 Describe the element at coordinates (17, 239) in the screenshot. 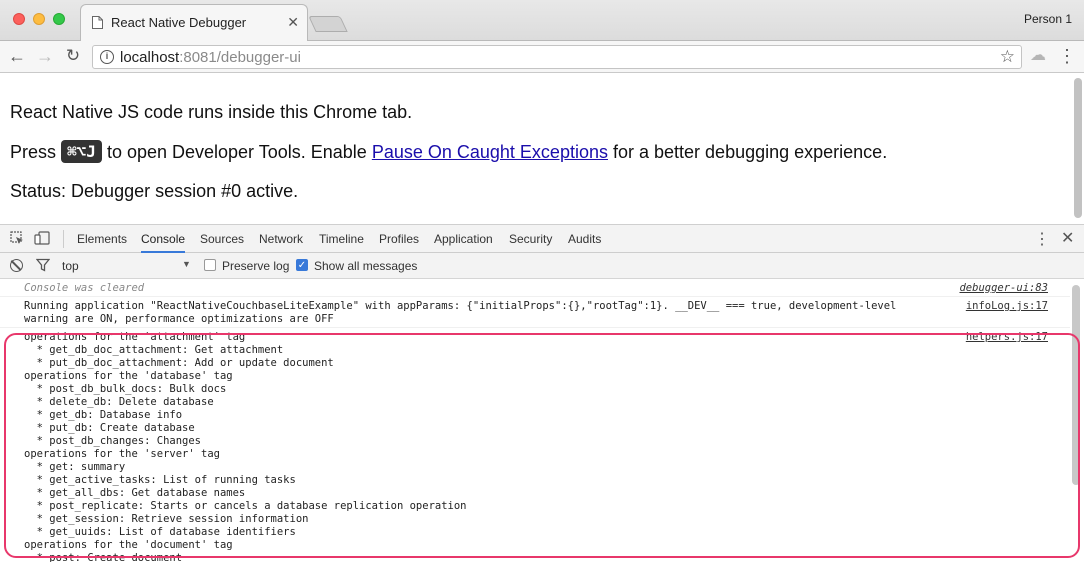

I see `inspect-element-icon` at that location.